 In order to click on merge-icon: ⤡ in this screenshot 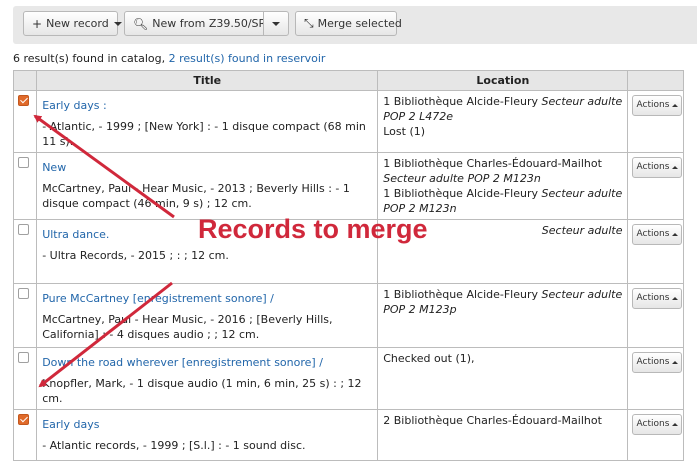, I will do `click(309, 23)`.